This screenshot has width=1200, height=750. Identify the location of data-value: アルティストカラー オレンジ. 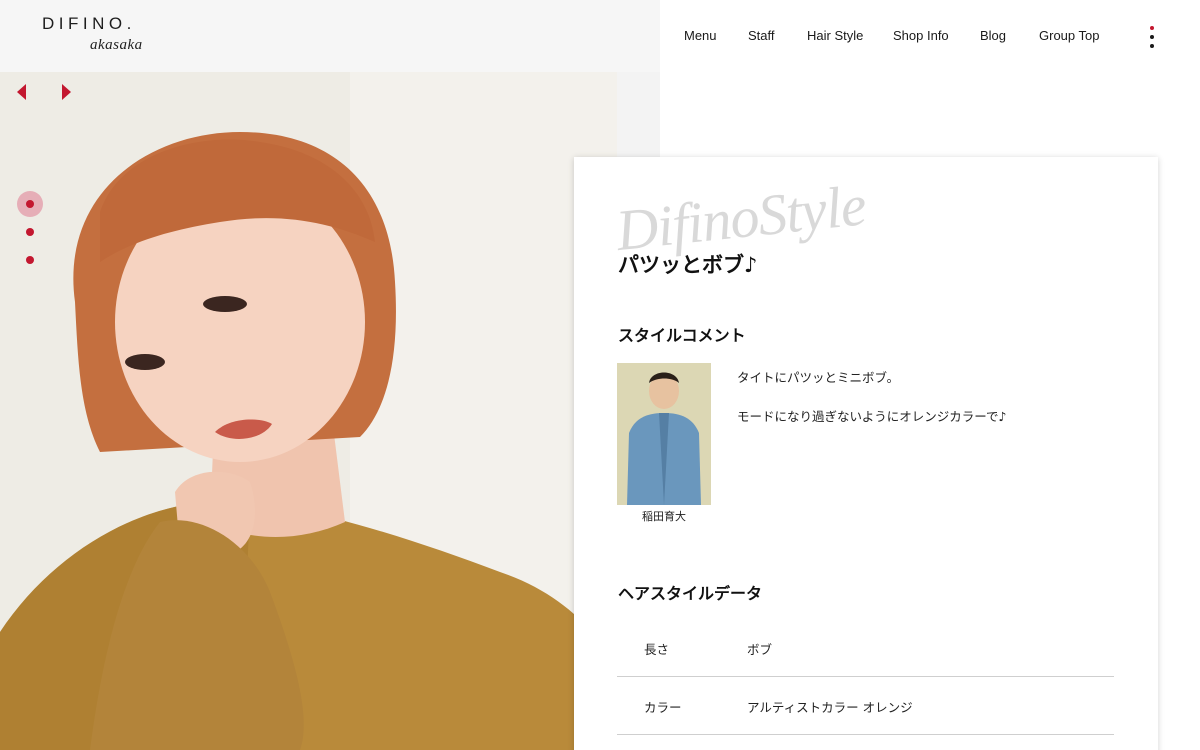
(830, 707).